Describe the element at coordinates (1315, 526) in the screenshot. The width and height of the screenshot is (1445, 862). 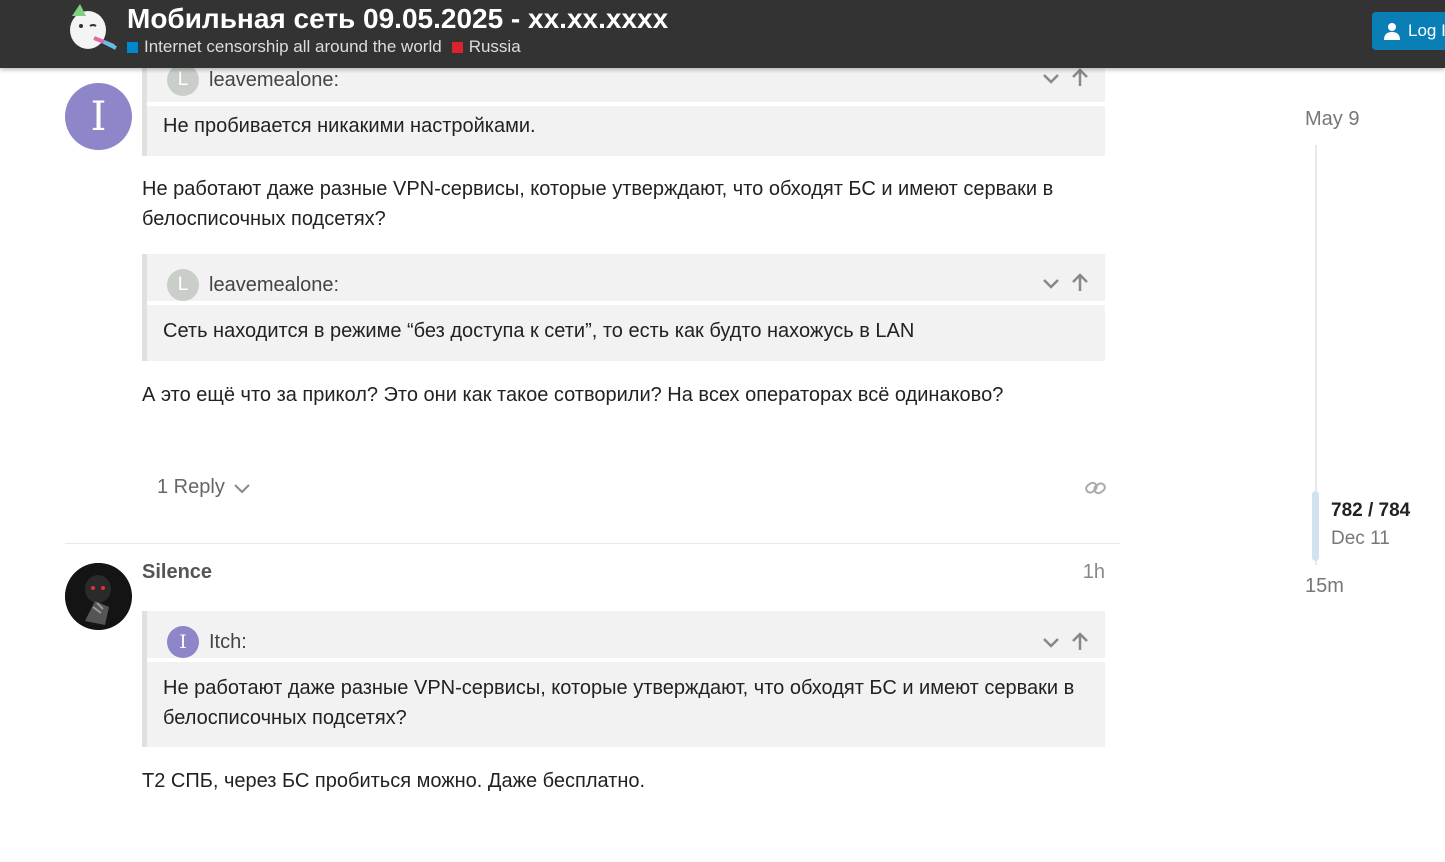
I see `timeline-scroll-handle` at that location.